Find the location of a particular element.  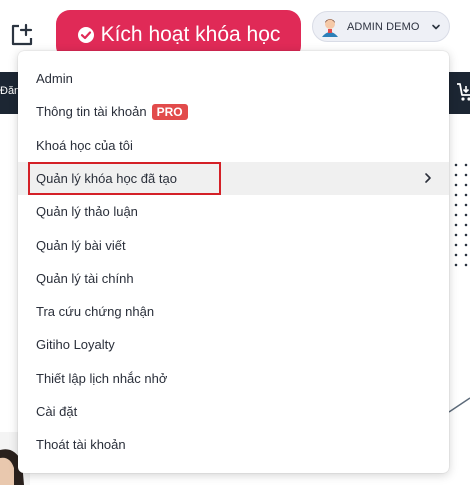

menu-item-label: Thoát tài khoản is located at coordinates (81, 444).